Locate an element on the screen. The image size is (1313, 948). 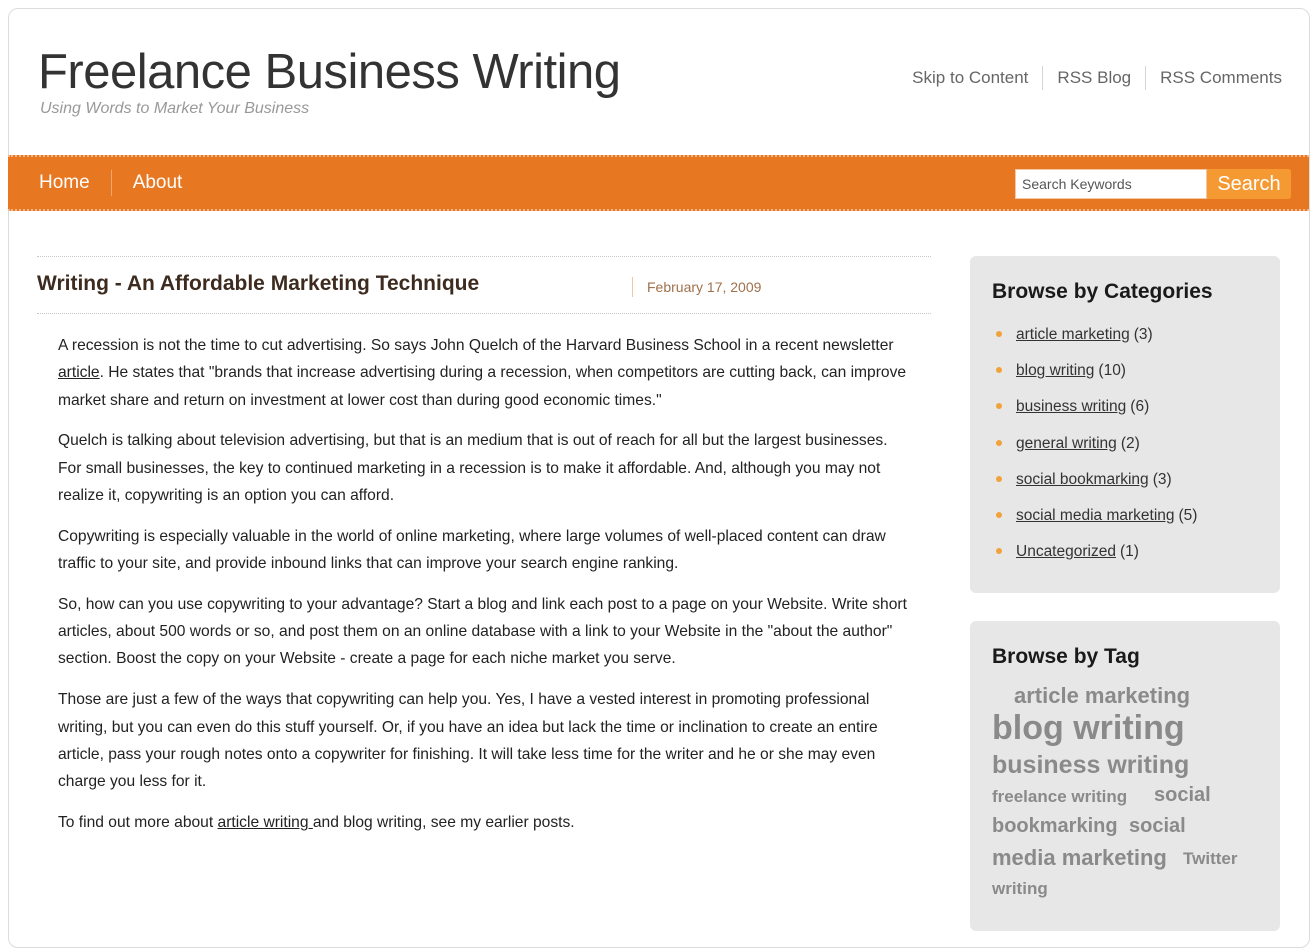
category-link-uncategorized: Uncategorized is located at coordinates (1066, 552).